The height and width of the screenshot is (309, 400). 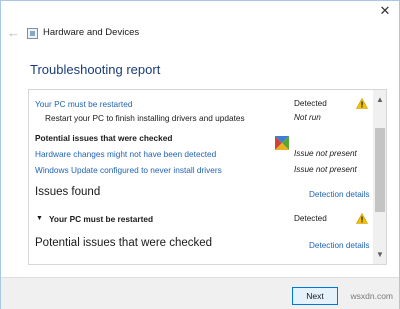 I want to click on close-button: ✕, so click(x=385, y=11).